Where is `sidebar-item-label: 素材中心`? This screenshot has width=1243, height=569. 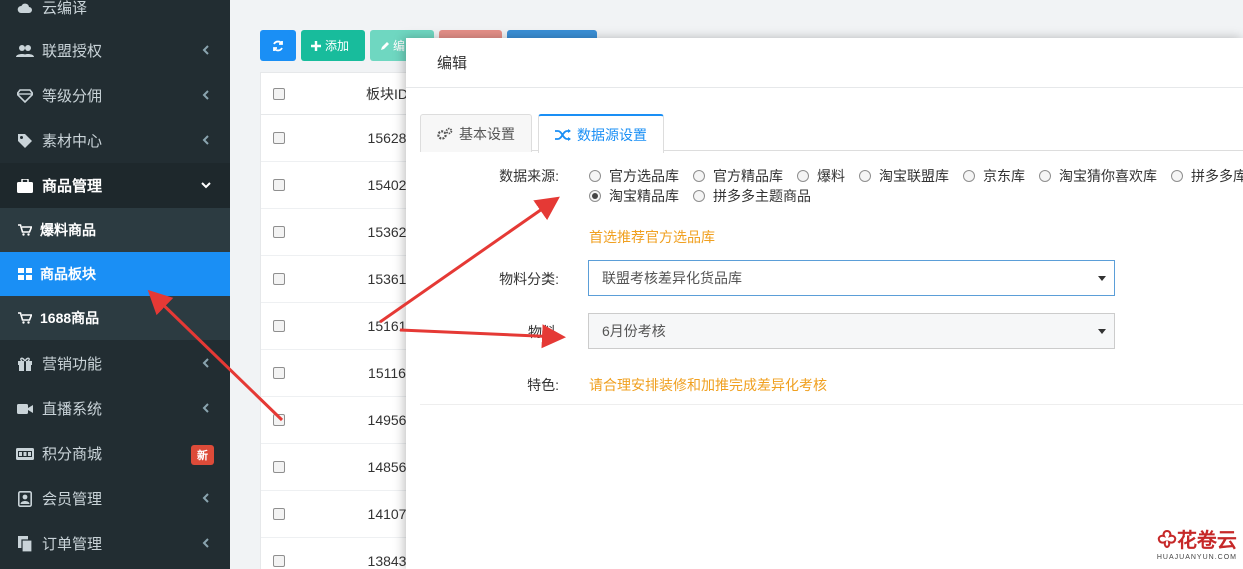 sidebar-item-label: 素材中心 is located at coordinates (72, 141).